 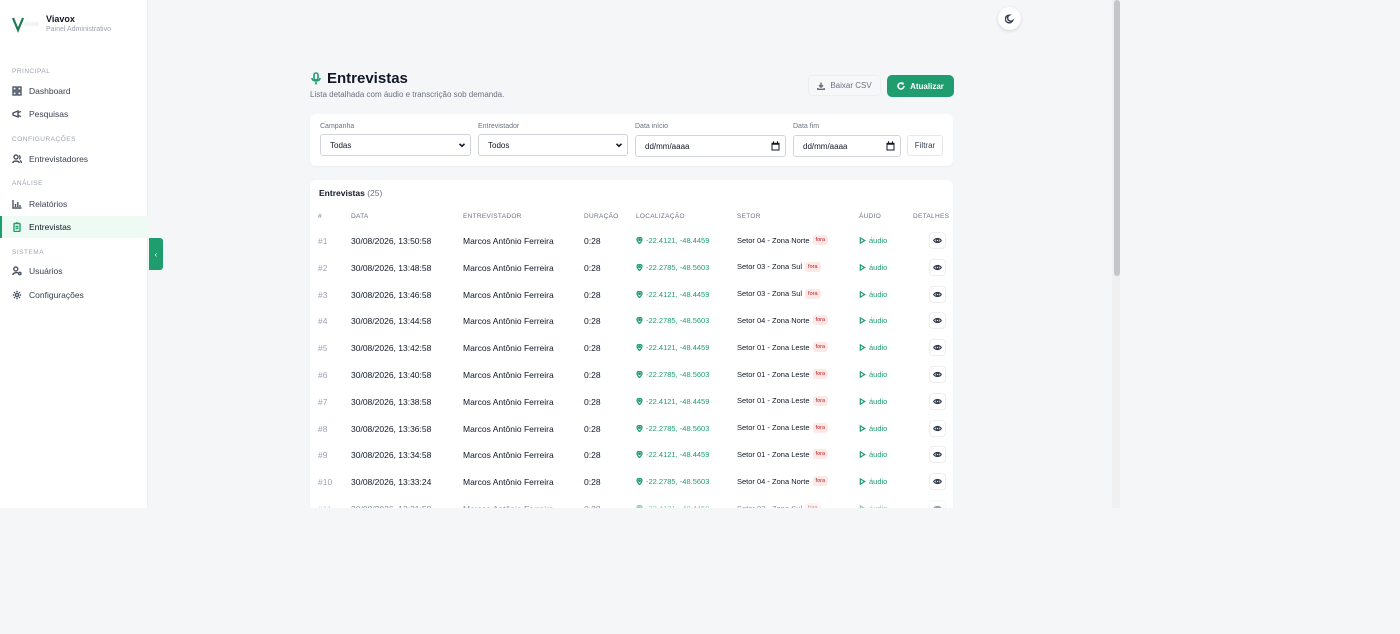 What do you see at coordinates (323, 401) in the screenshot?
I see `row-number: #7` at bounding box center [323, 401].